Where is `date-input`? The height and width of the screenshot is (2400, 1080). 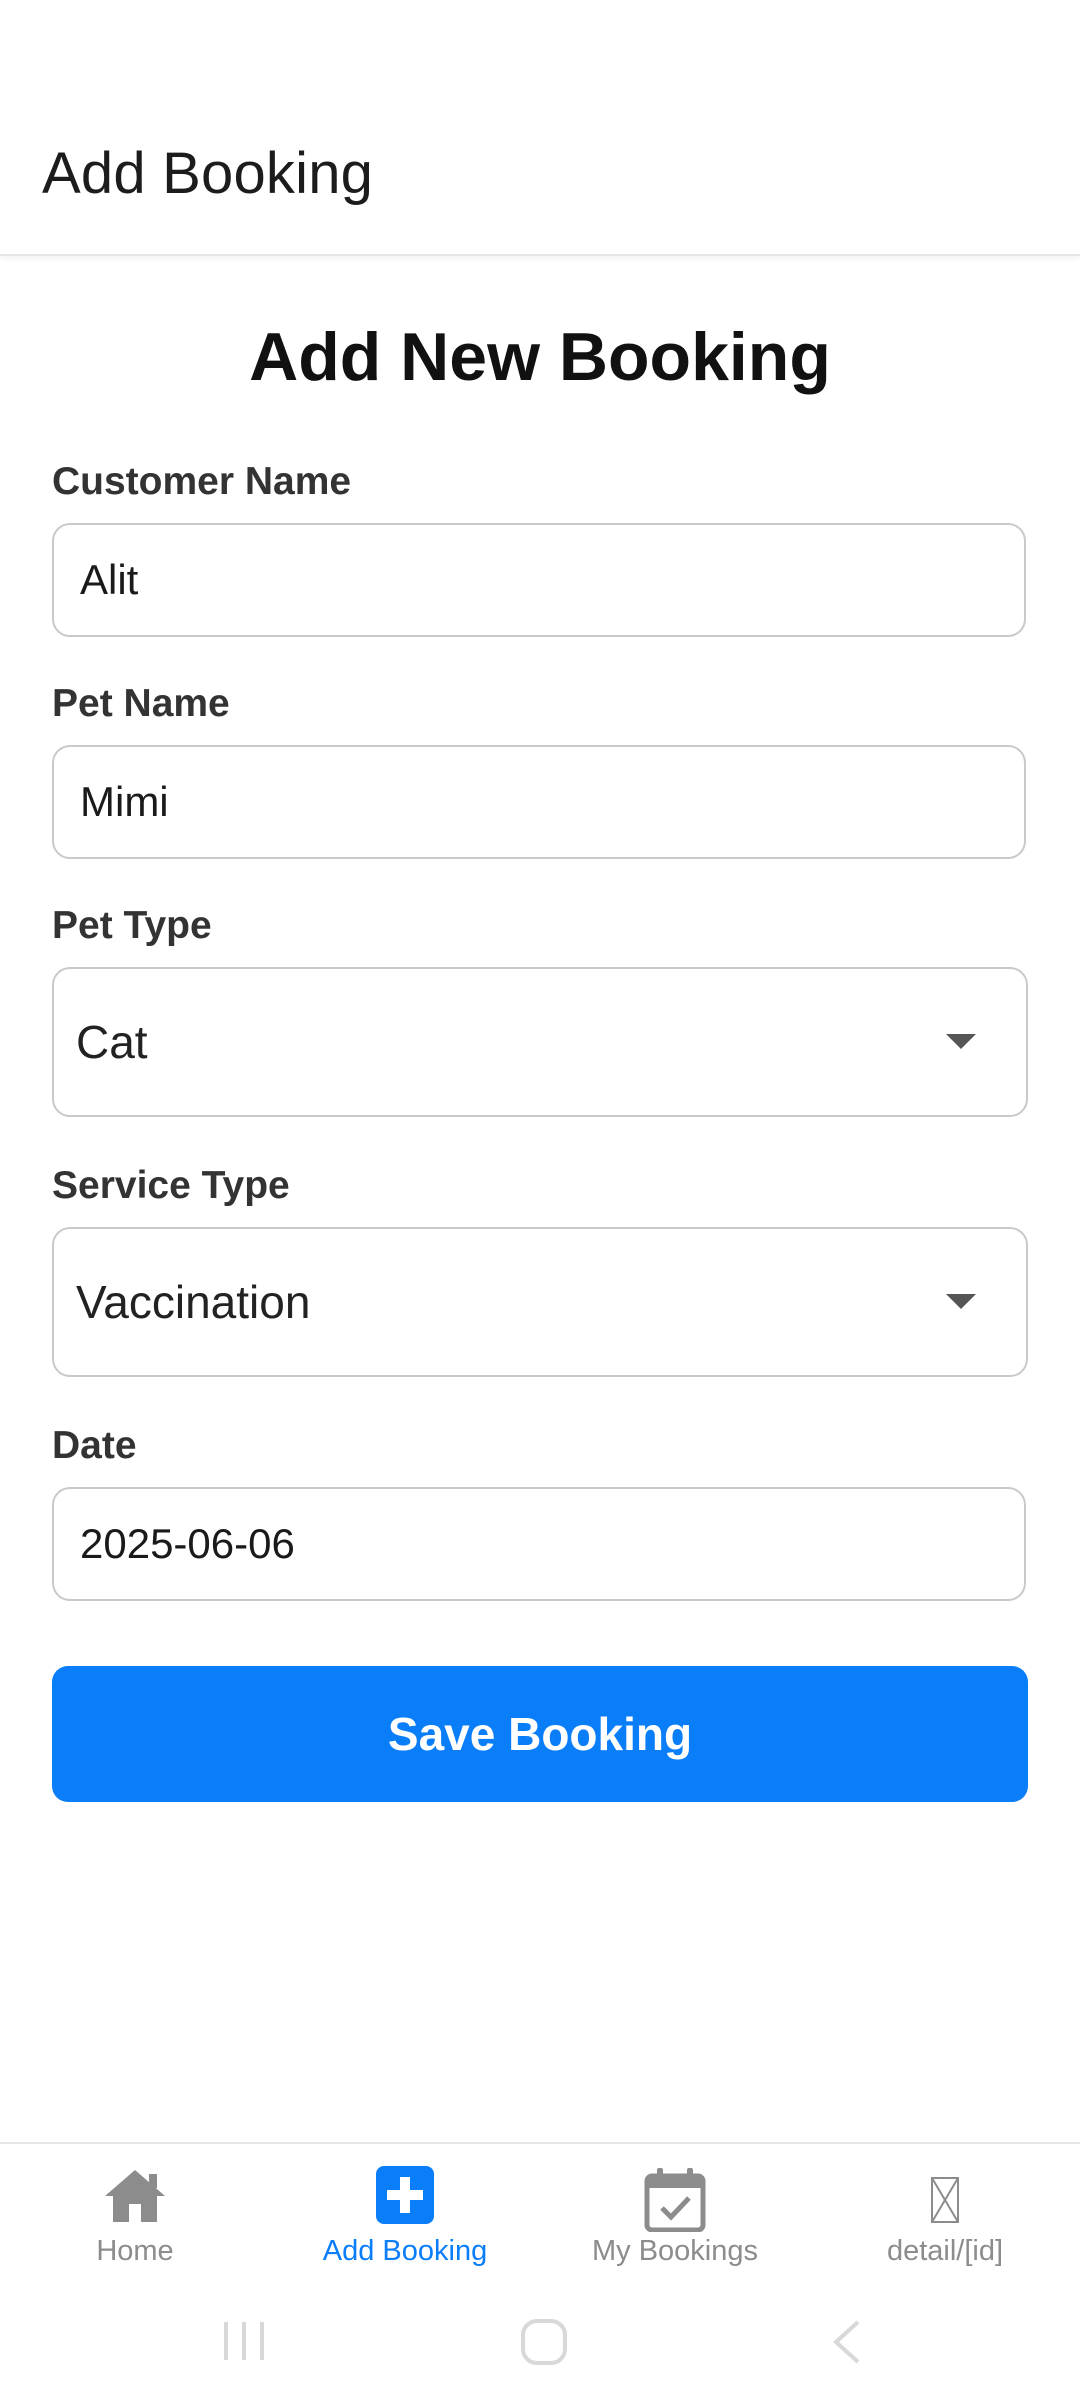 date-input is located at coordinates (539, 1544).